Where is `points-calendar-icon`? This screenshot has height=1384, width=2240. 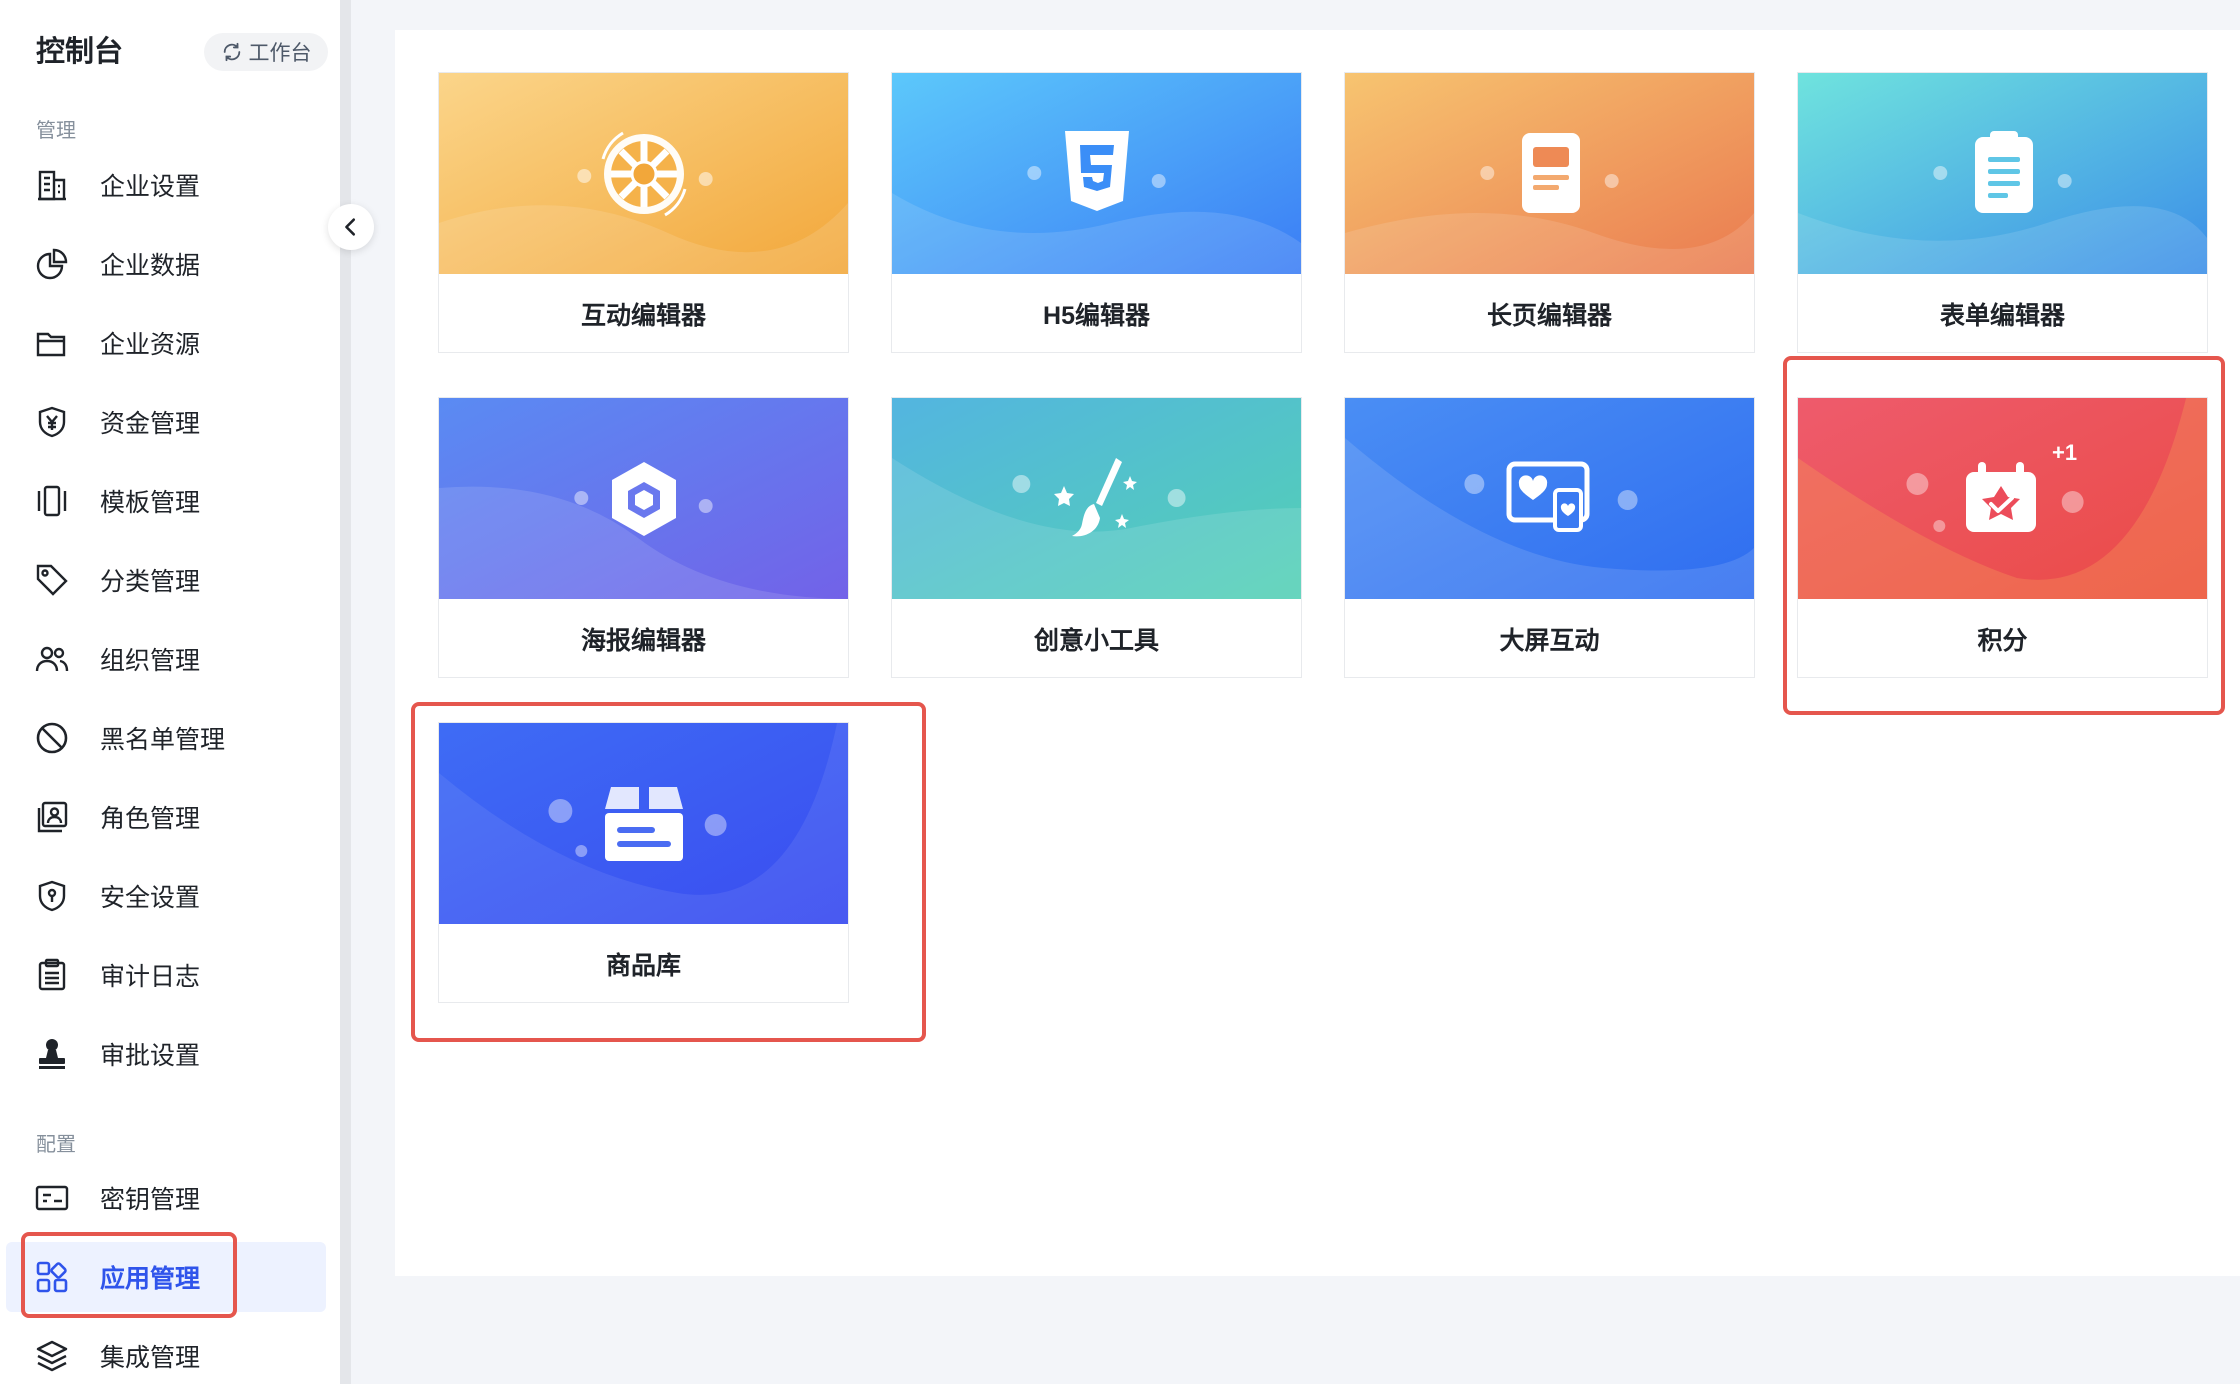 points-calendar-icon is located at coordinates (2000, 496).